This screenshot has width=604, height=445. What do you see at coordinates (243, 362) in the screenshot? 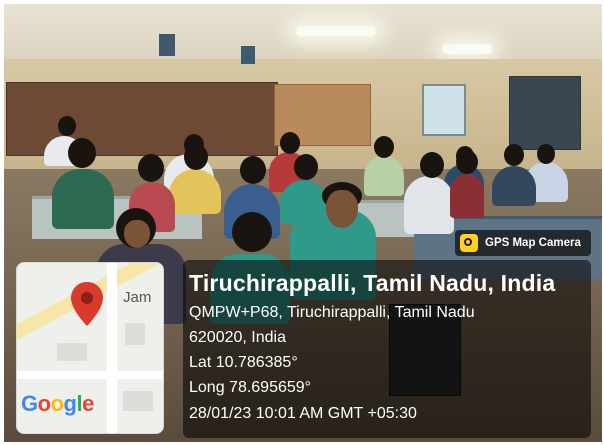
I see `latitude: Lat 10.786385°` at bounding box center [243, 362].